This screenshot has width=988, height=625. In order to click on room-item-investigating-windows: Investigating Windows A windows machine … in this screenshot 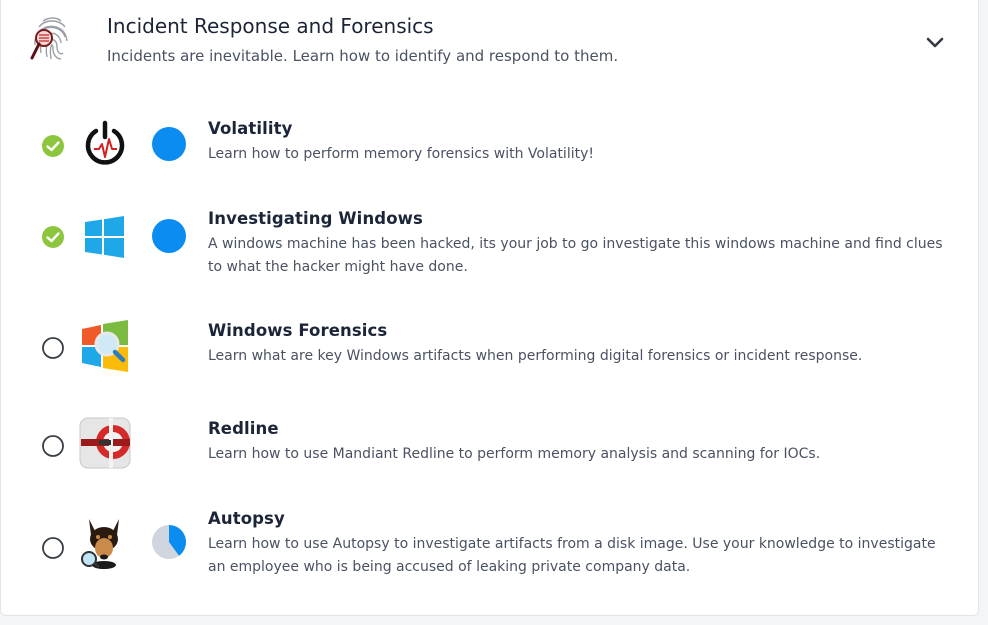, I will do `click(490, 243)`.